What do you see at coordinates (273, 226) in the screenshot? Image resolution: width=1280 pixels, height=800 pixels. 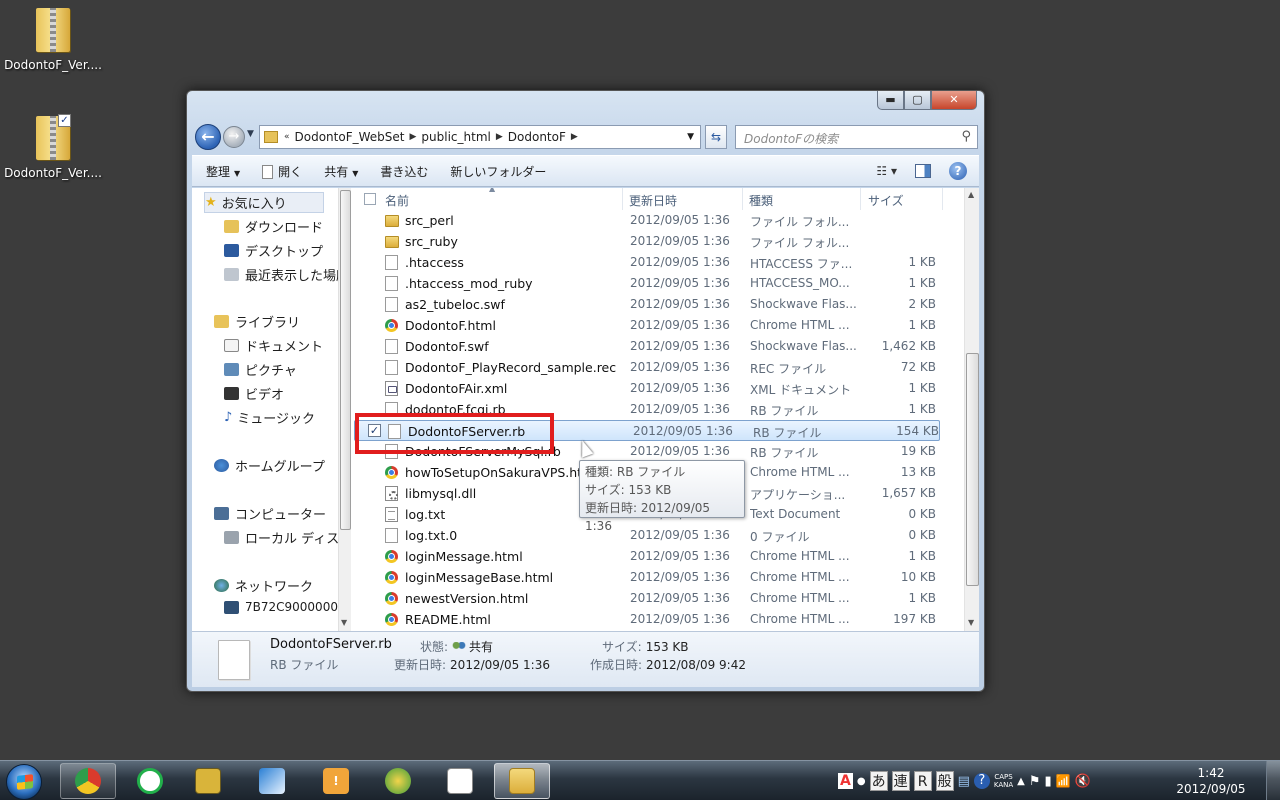 I see `nav-downloads: ダウンロード` at bounding box center [273, 226].